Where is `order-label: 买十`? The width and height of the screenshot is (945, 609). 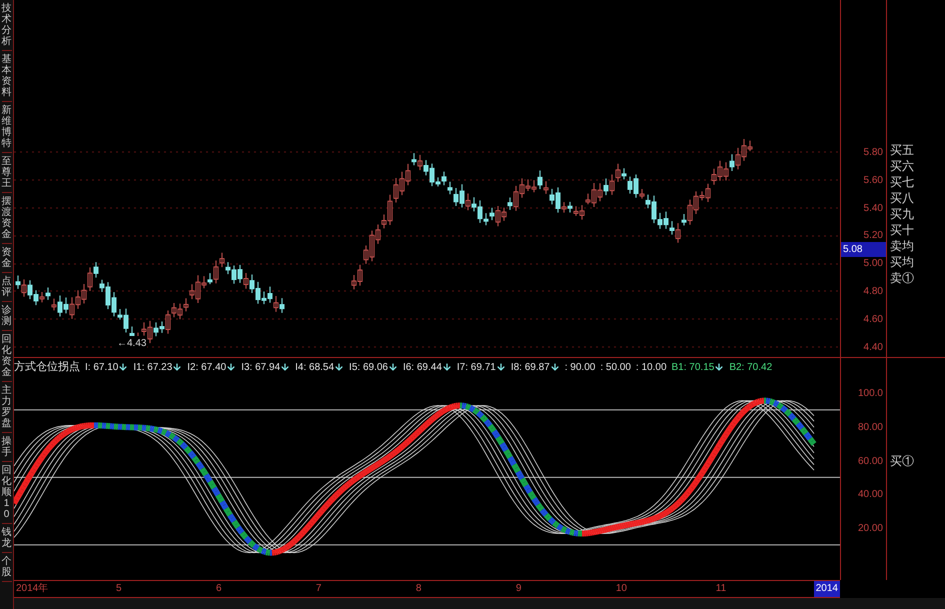
order-label: 买十 is located at coordinates (902, 230).